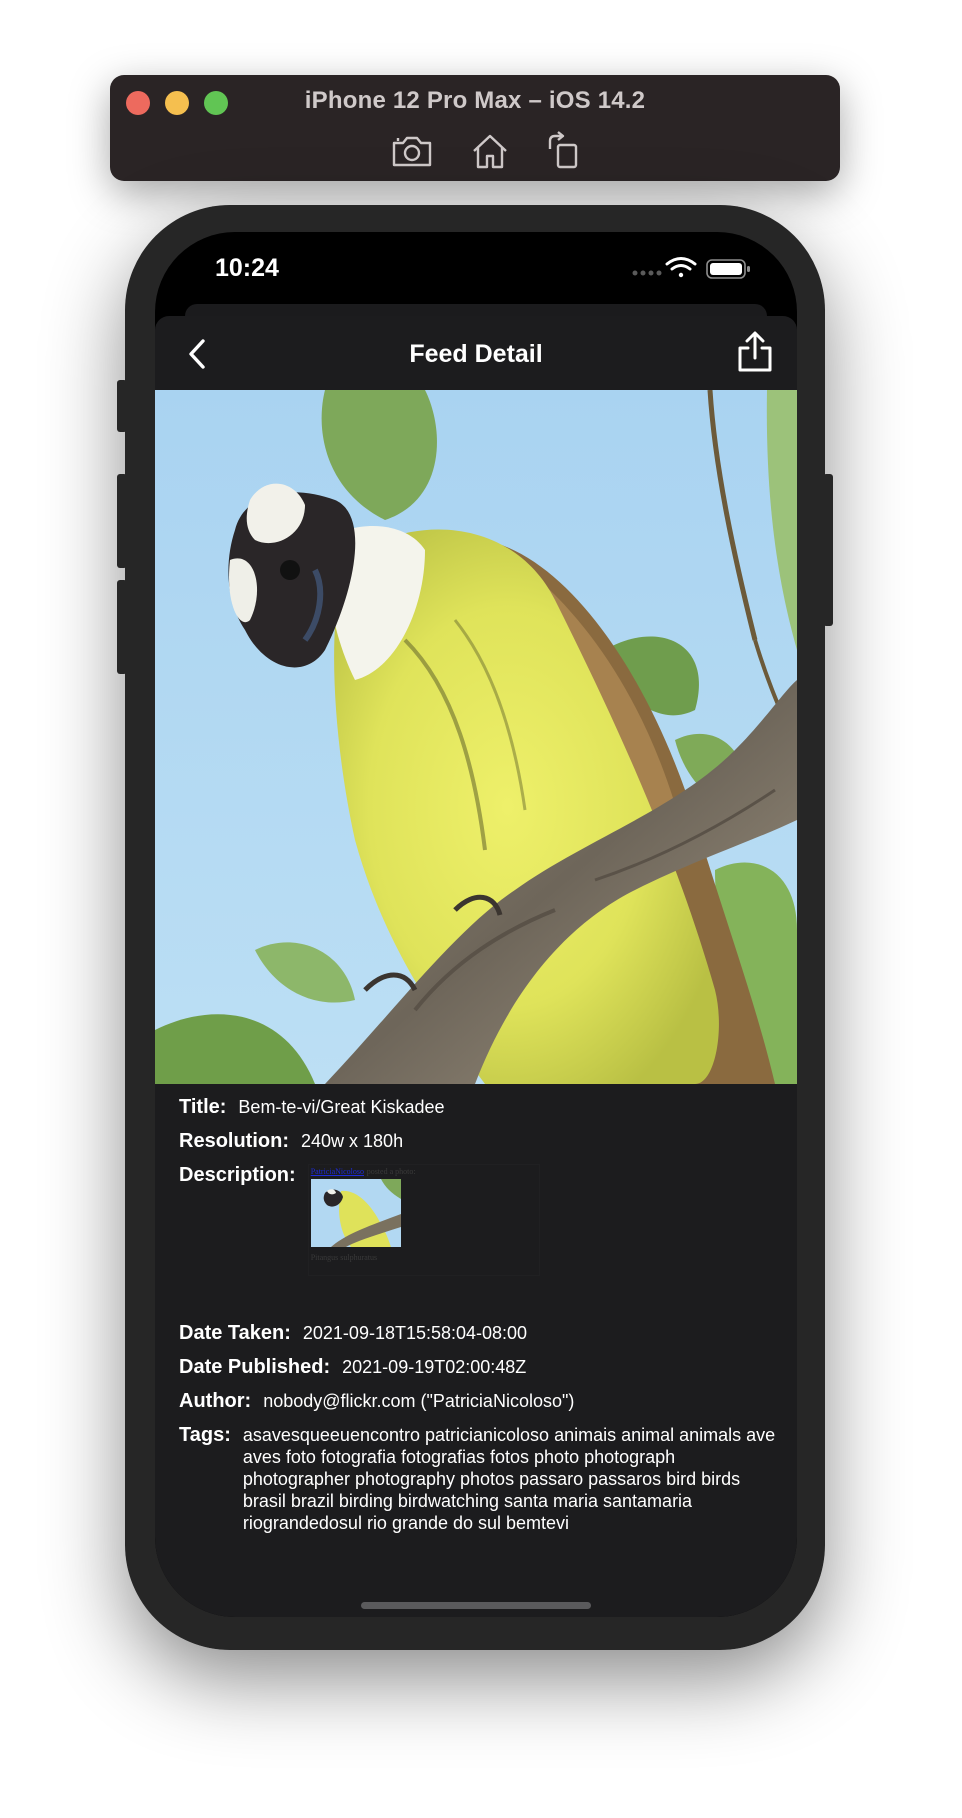 The image size is (962, 1818). Describe the element at coordinates (355, 1213) in the screenshot. I see `description-thumbnail` at that location.